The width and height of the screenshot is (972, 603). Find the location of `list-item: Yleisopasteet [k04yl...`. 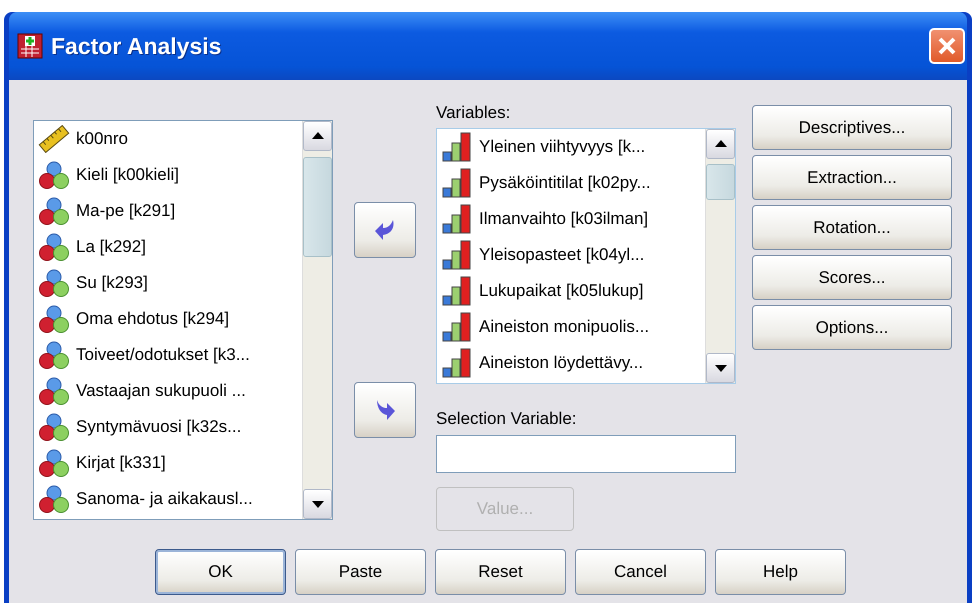

list-item: Yleisopasteet [k04yl... is located at coordinates (571, 254).